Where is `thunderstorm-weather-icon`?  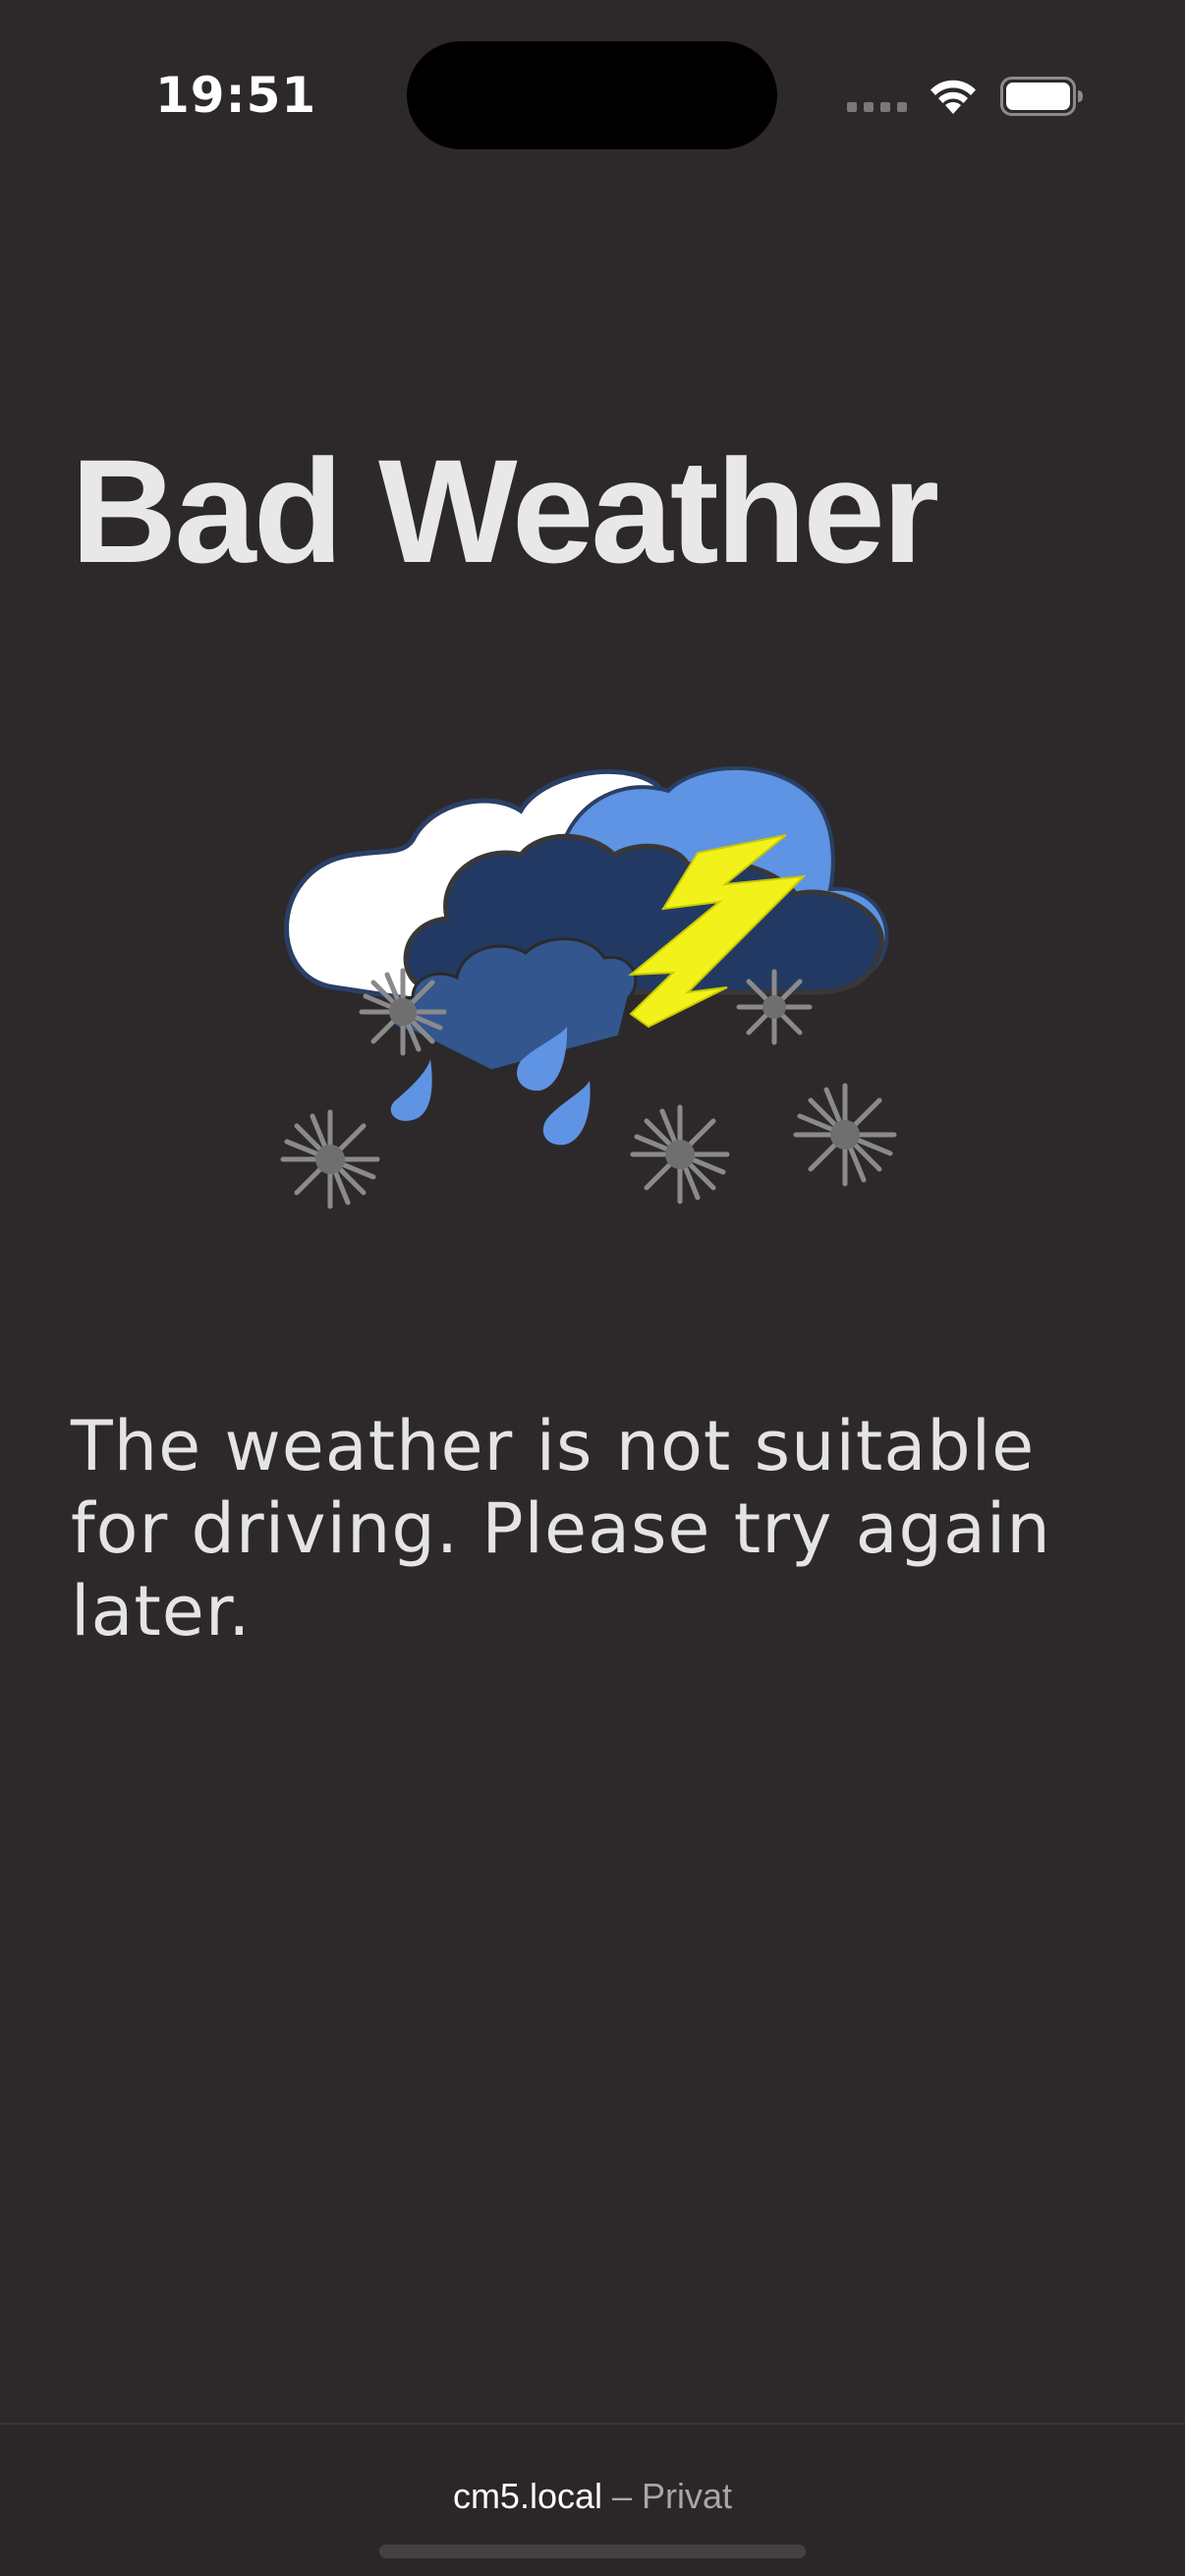
thunderstorm-weather-icon is located at coordinates (589, 987).